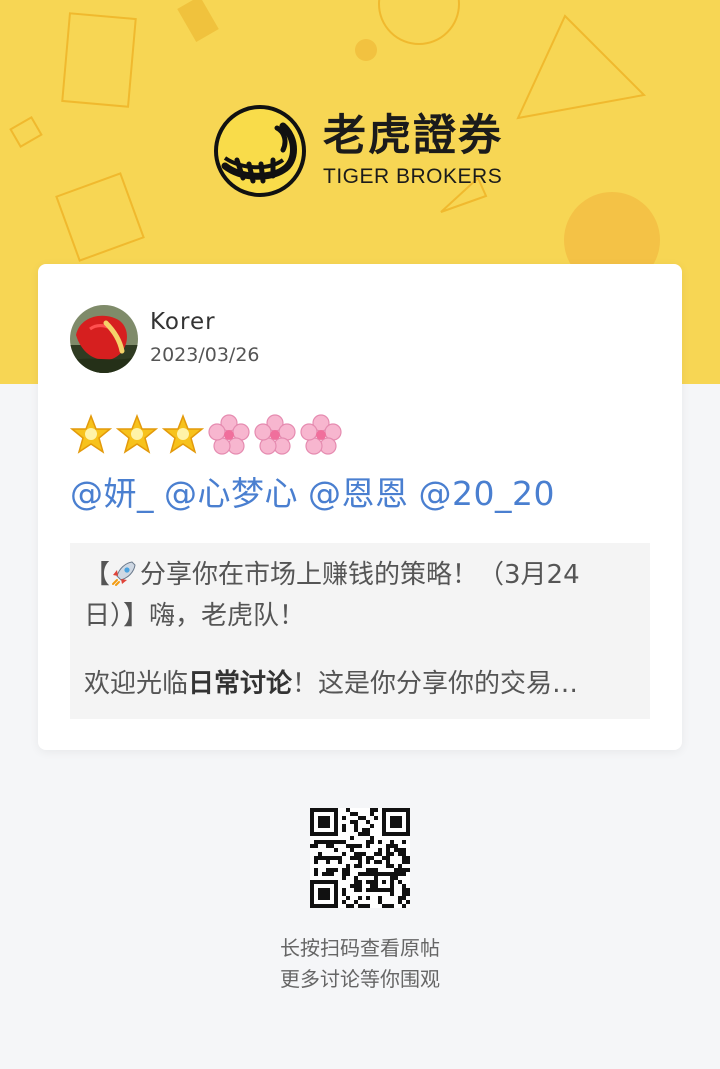 The width and height of the screenshot is (720, 1069). What do you see at coordinates (205, 355) in the screenshot?
I see `post-date: 2023/03/26` at bounding box center [205, 355].